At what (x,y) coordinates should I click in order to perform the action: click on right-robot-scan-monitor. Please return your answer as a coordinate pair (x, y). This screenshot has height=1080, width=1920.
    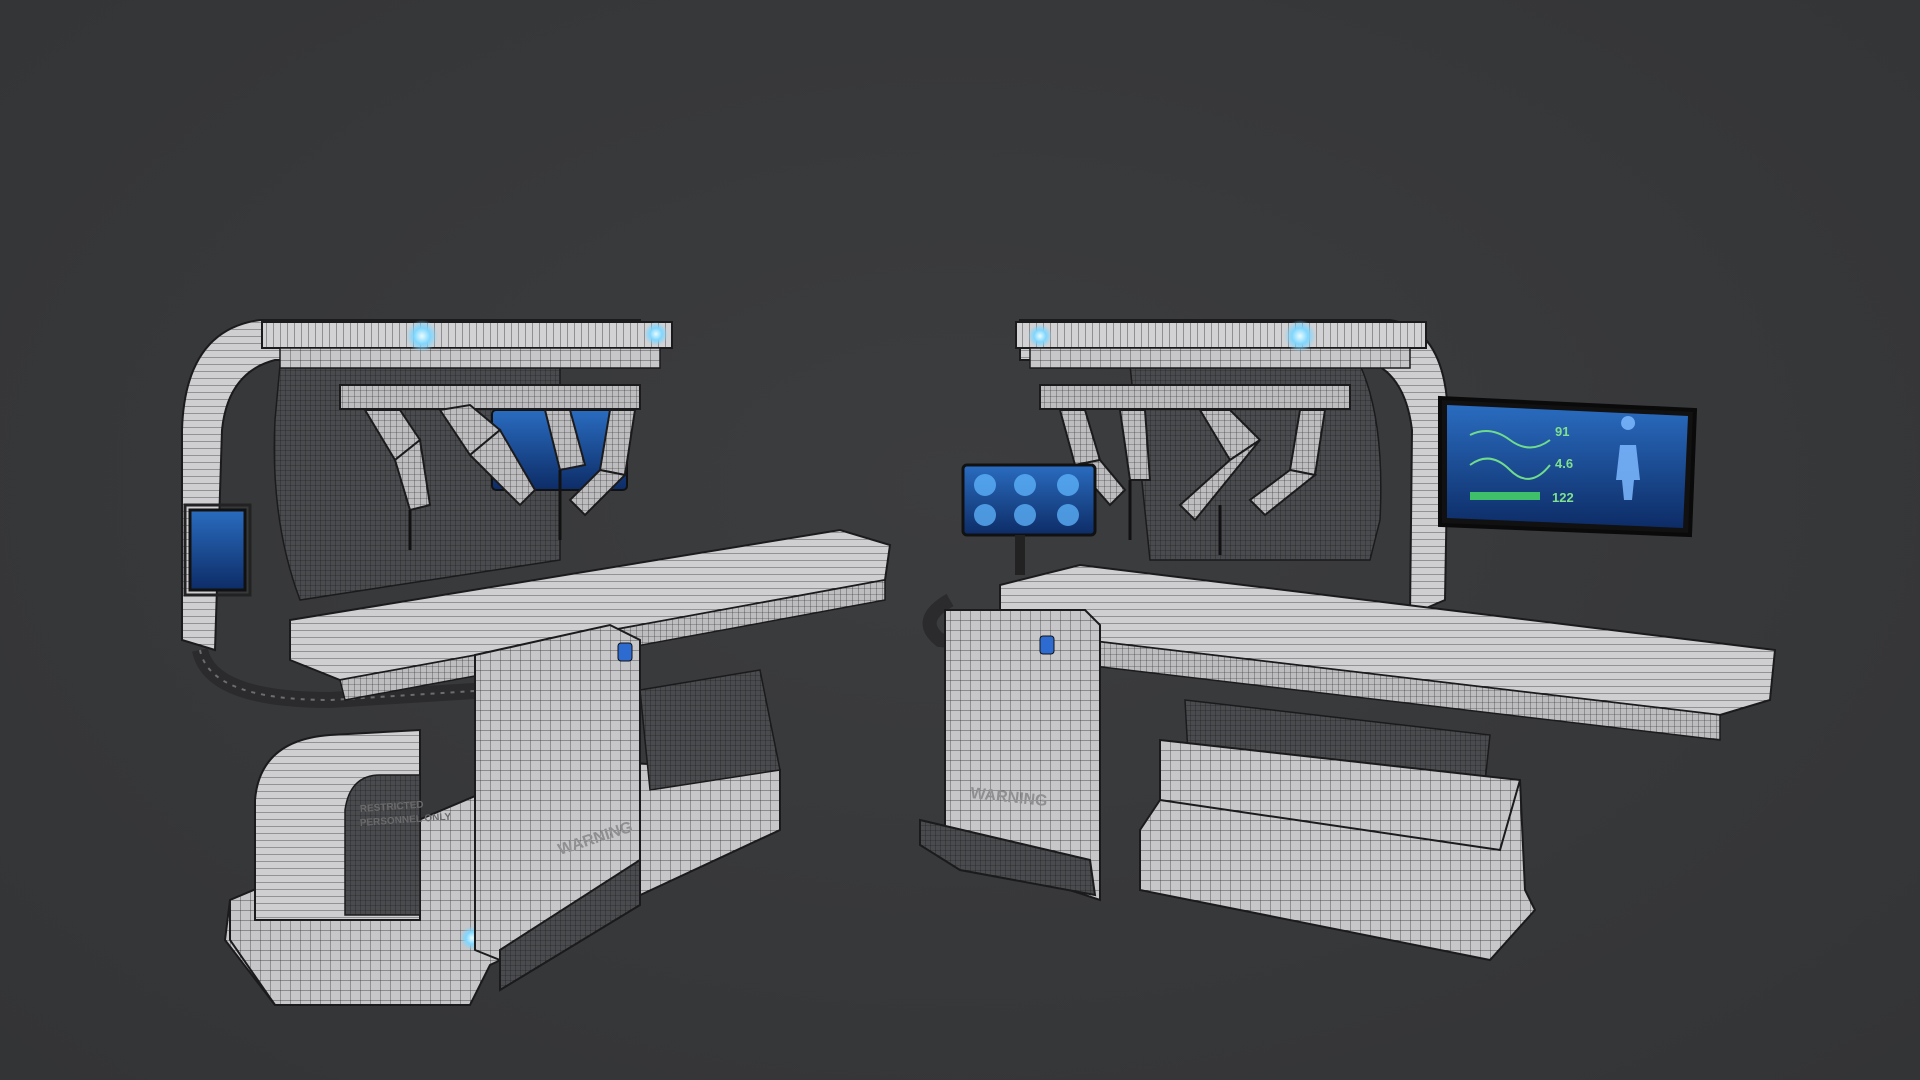
    Looking at the image, I should click on (1029, 519).